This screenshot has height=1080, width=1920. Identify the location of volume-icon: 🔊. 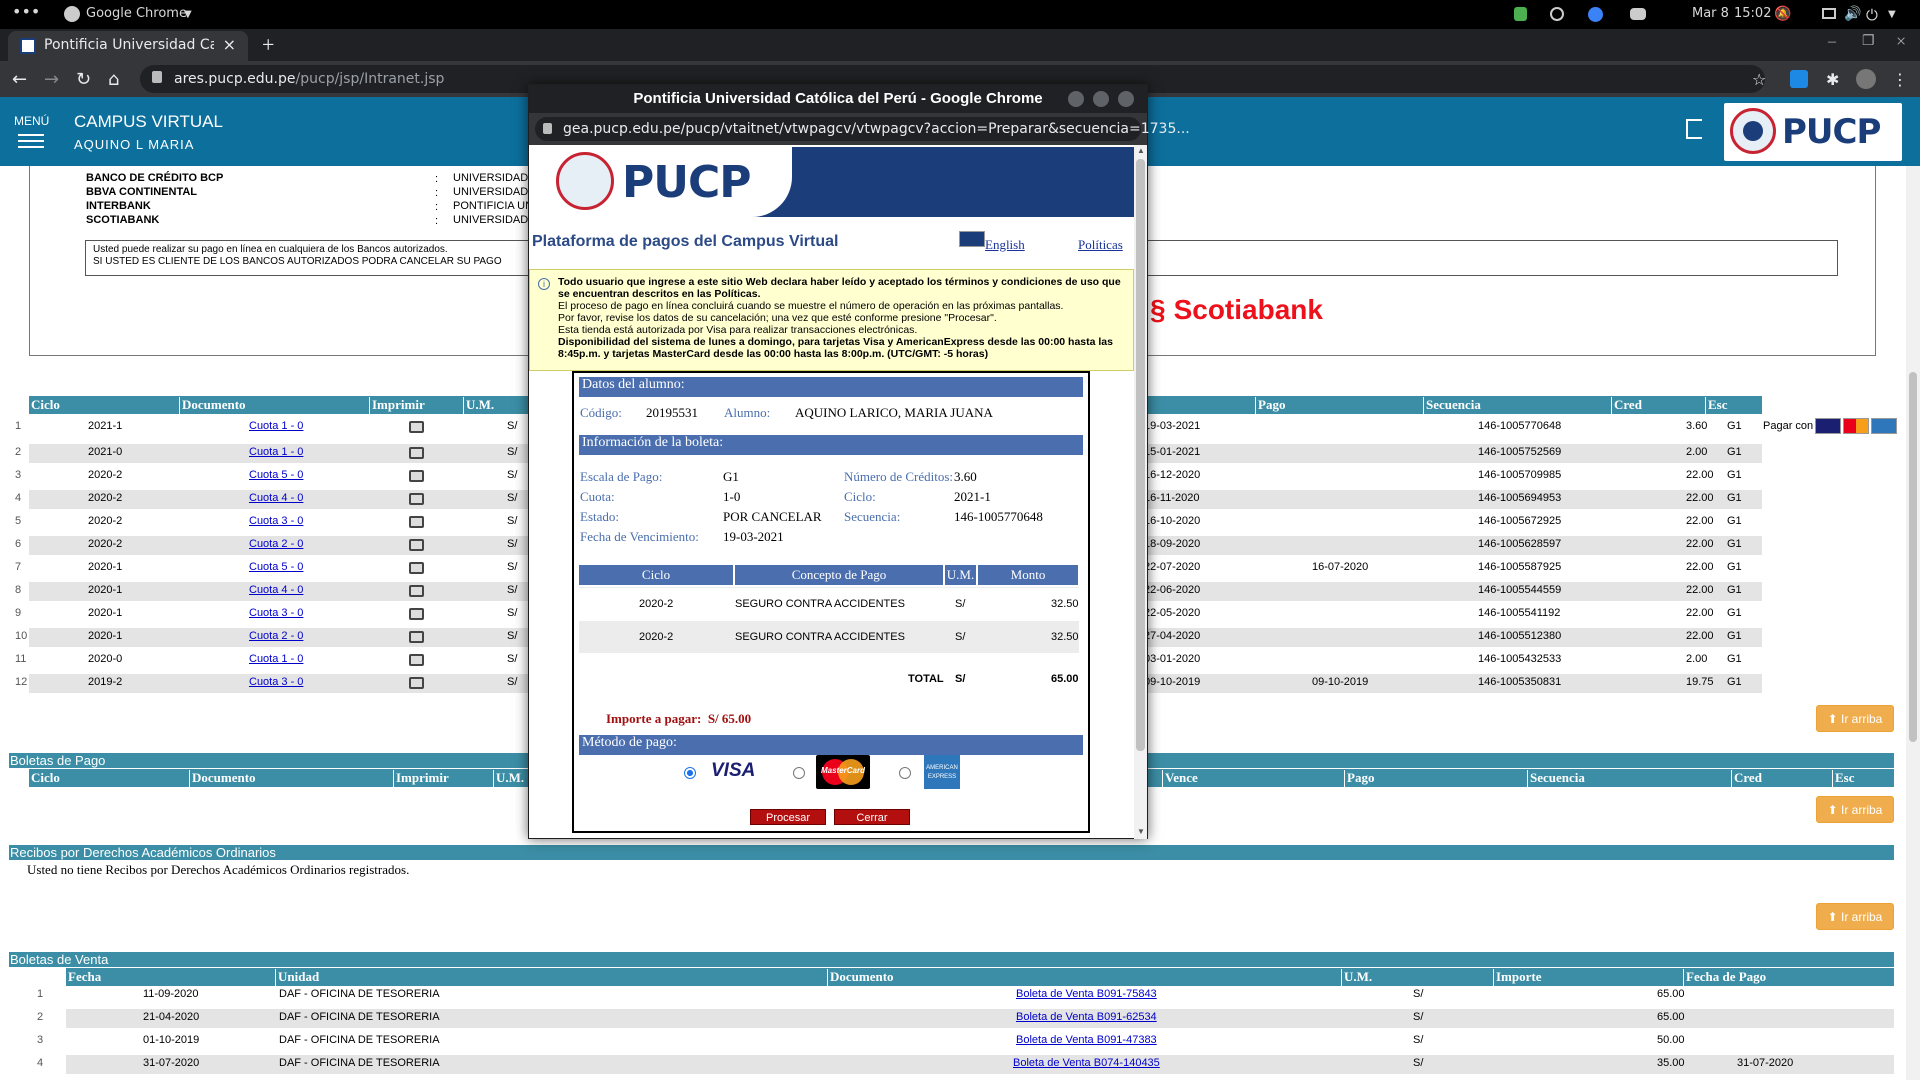
(1852, 14).